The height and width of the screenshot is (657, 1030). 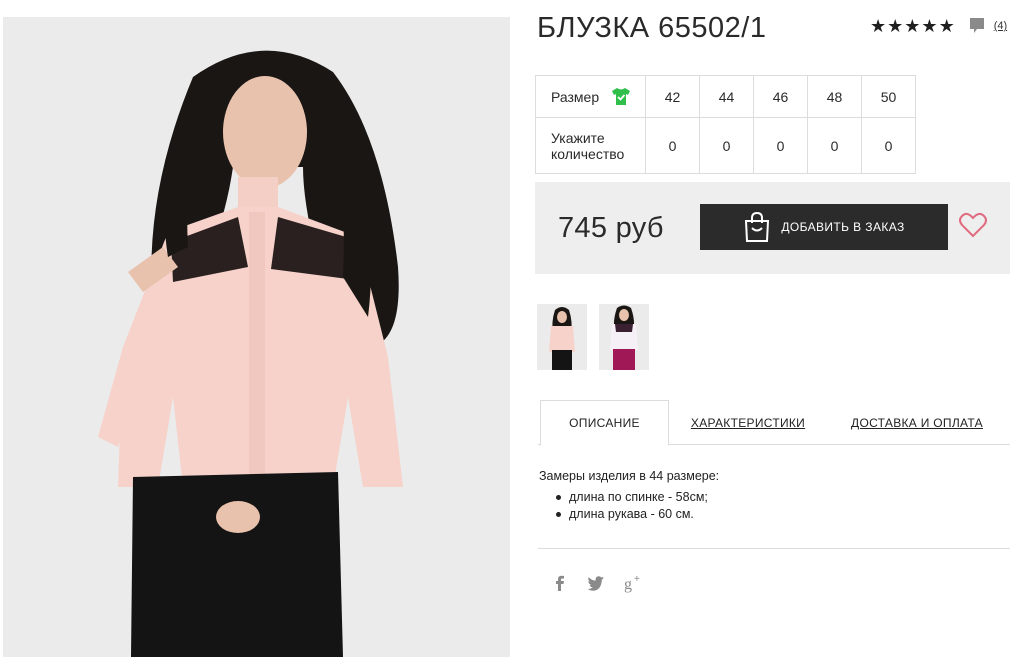 What do you see at coordinates (888, 96) in the screenshot?
I see `size-option: 50` at bounding box center [888, 96].